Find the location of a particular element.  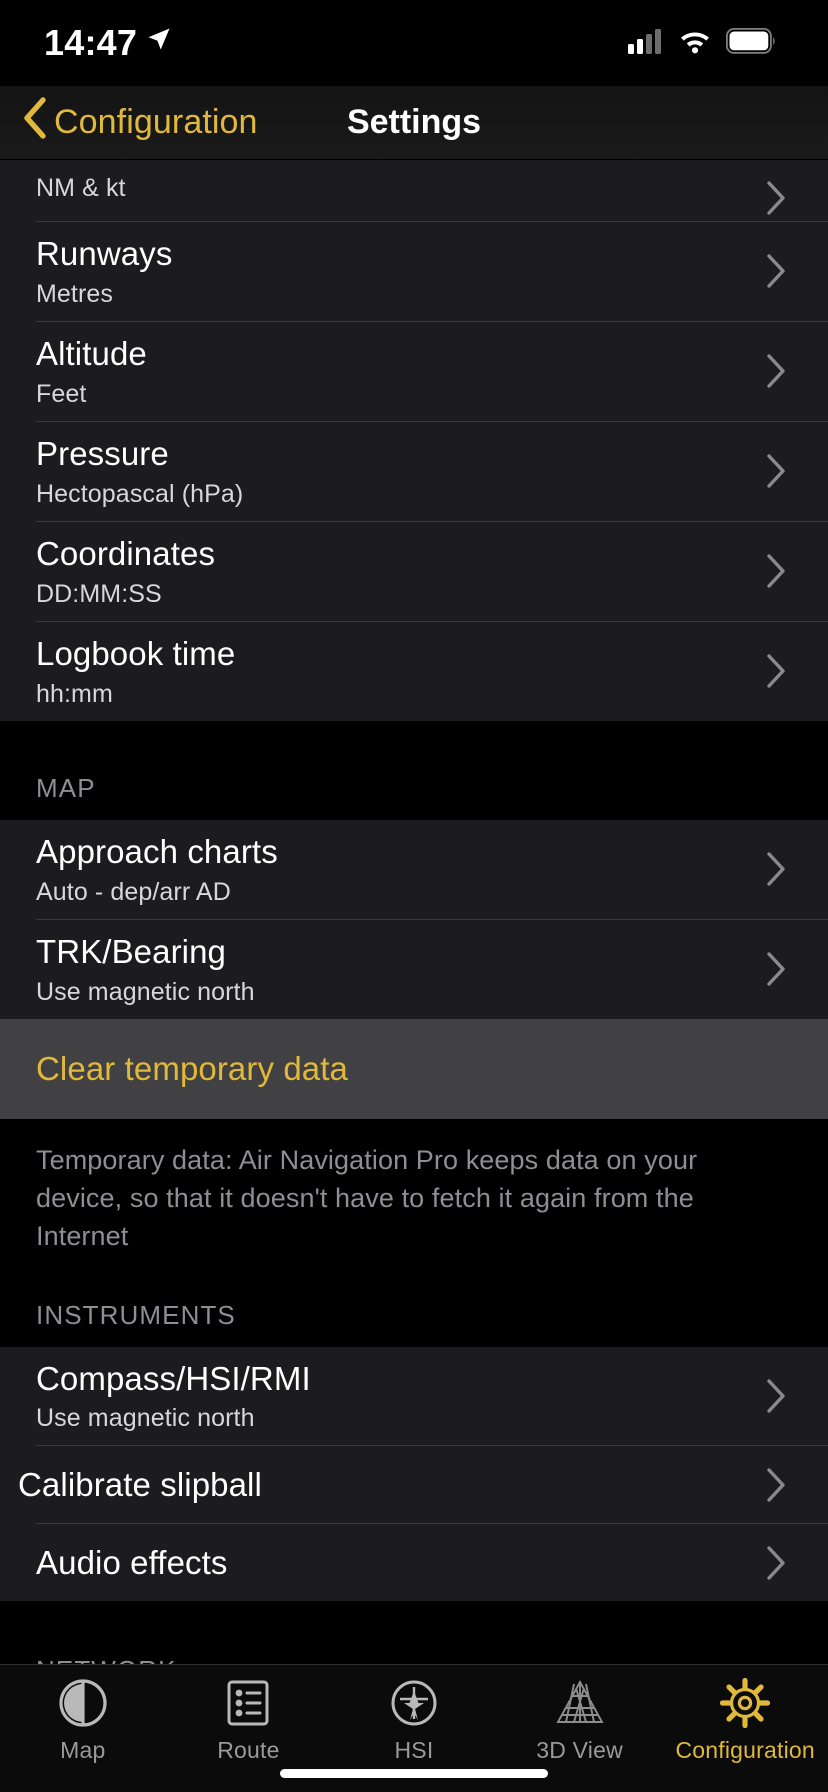

row-text: TRK/Bearing Use magnetic north is located at coordinates (401, 969).